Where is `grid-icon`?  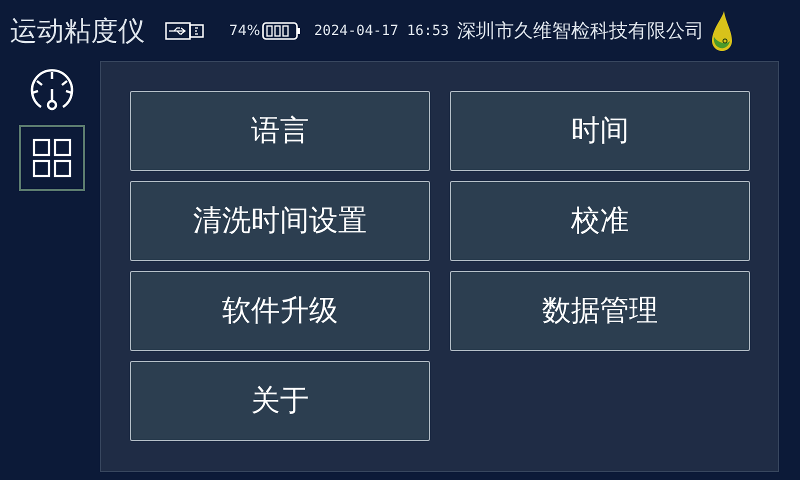
grid-icon is located at coordinates (52, 158).